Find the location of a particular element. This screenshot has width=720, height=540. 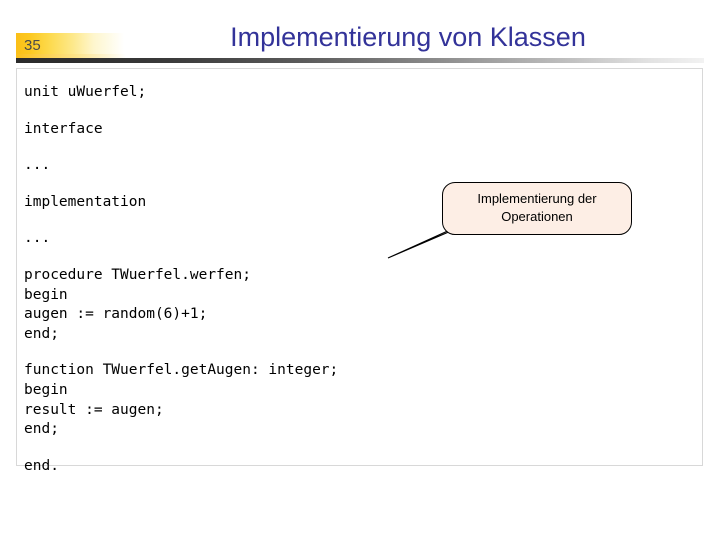

code-block: end. is located at coordinates (324, 467).